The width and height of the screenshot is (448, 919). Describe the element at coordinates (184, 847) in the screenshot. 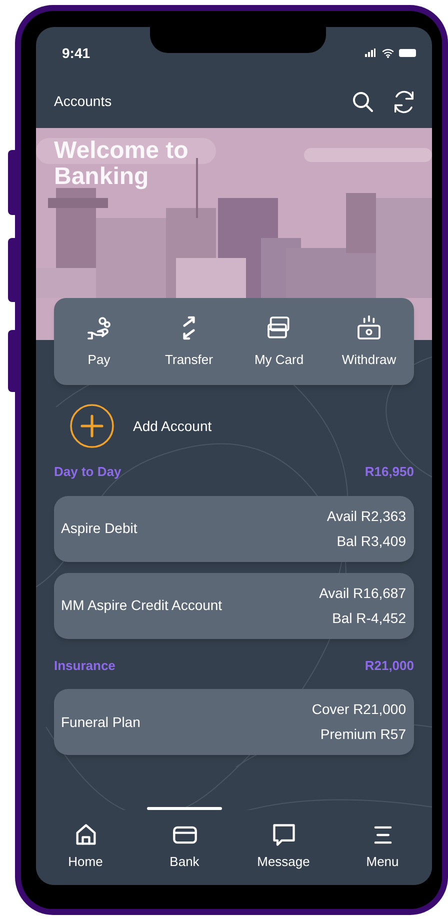

I see `nav-tab: Bank` at that location.